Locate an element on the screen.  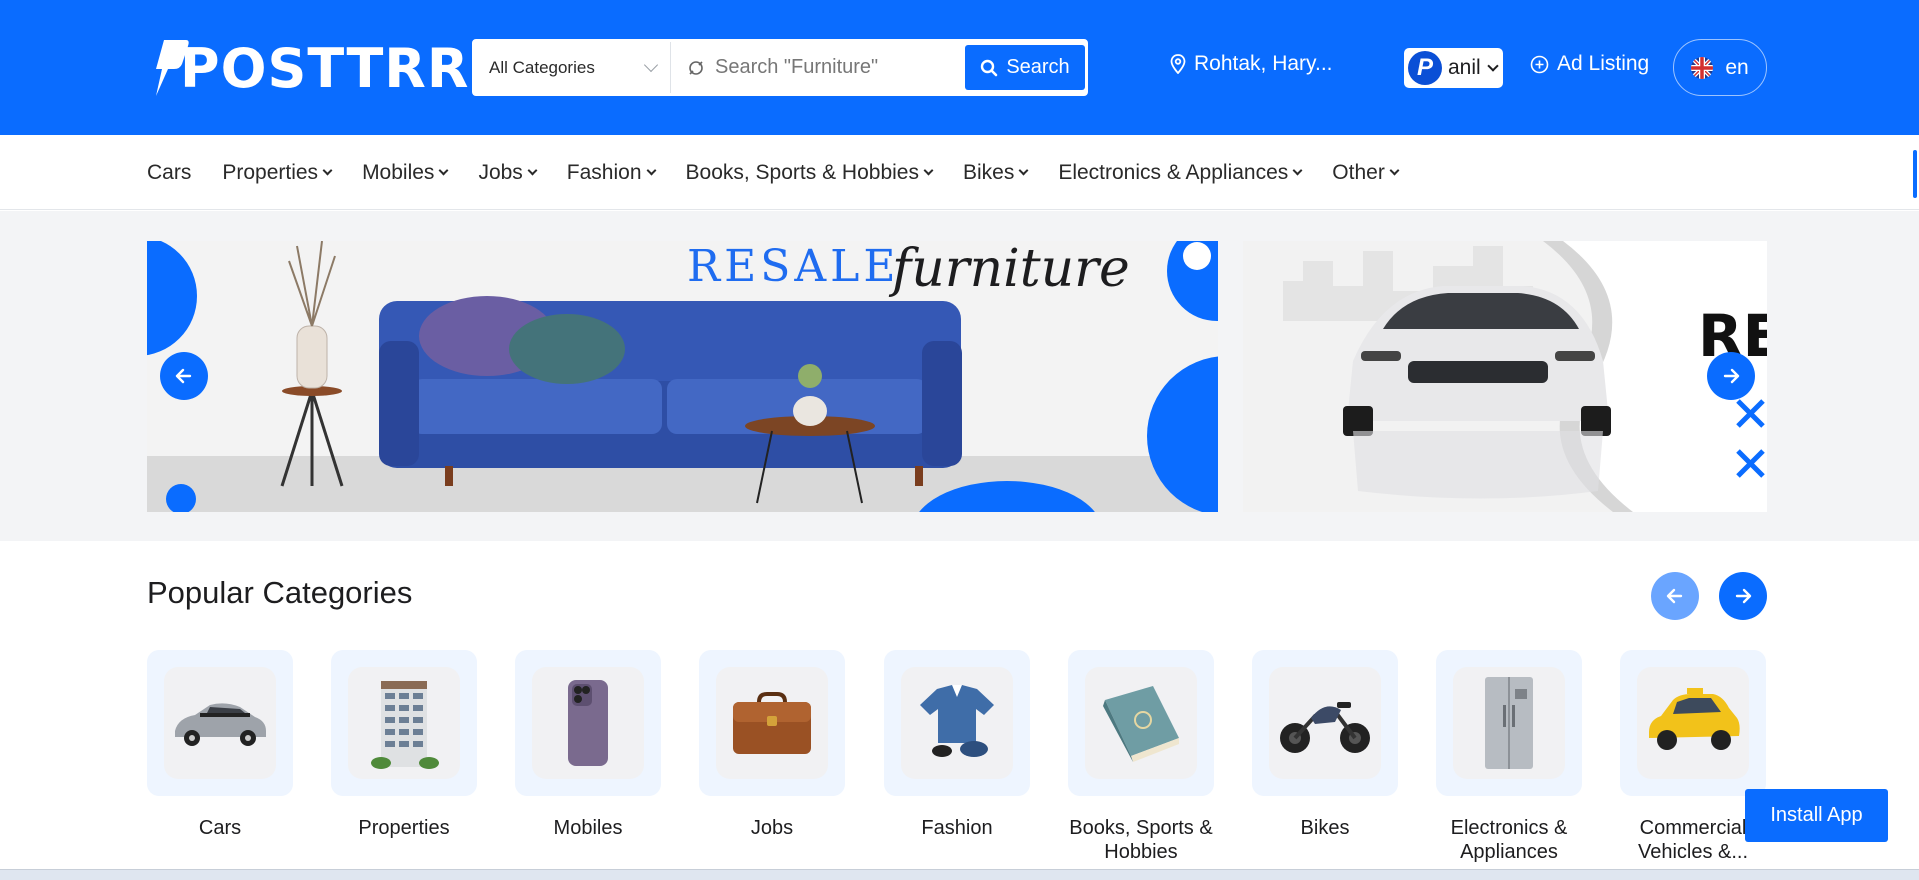
nav-item-label: Other is located at coordinates (1358, 172).